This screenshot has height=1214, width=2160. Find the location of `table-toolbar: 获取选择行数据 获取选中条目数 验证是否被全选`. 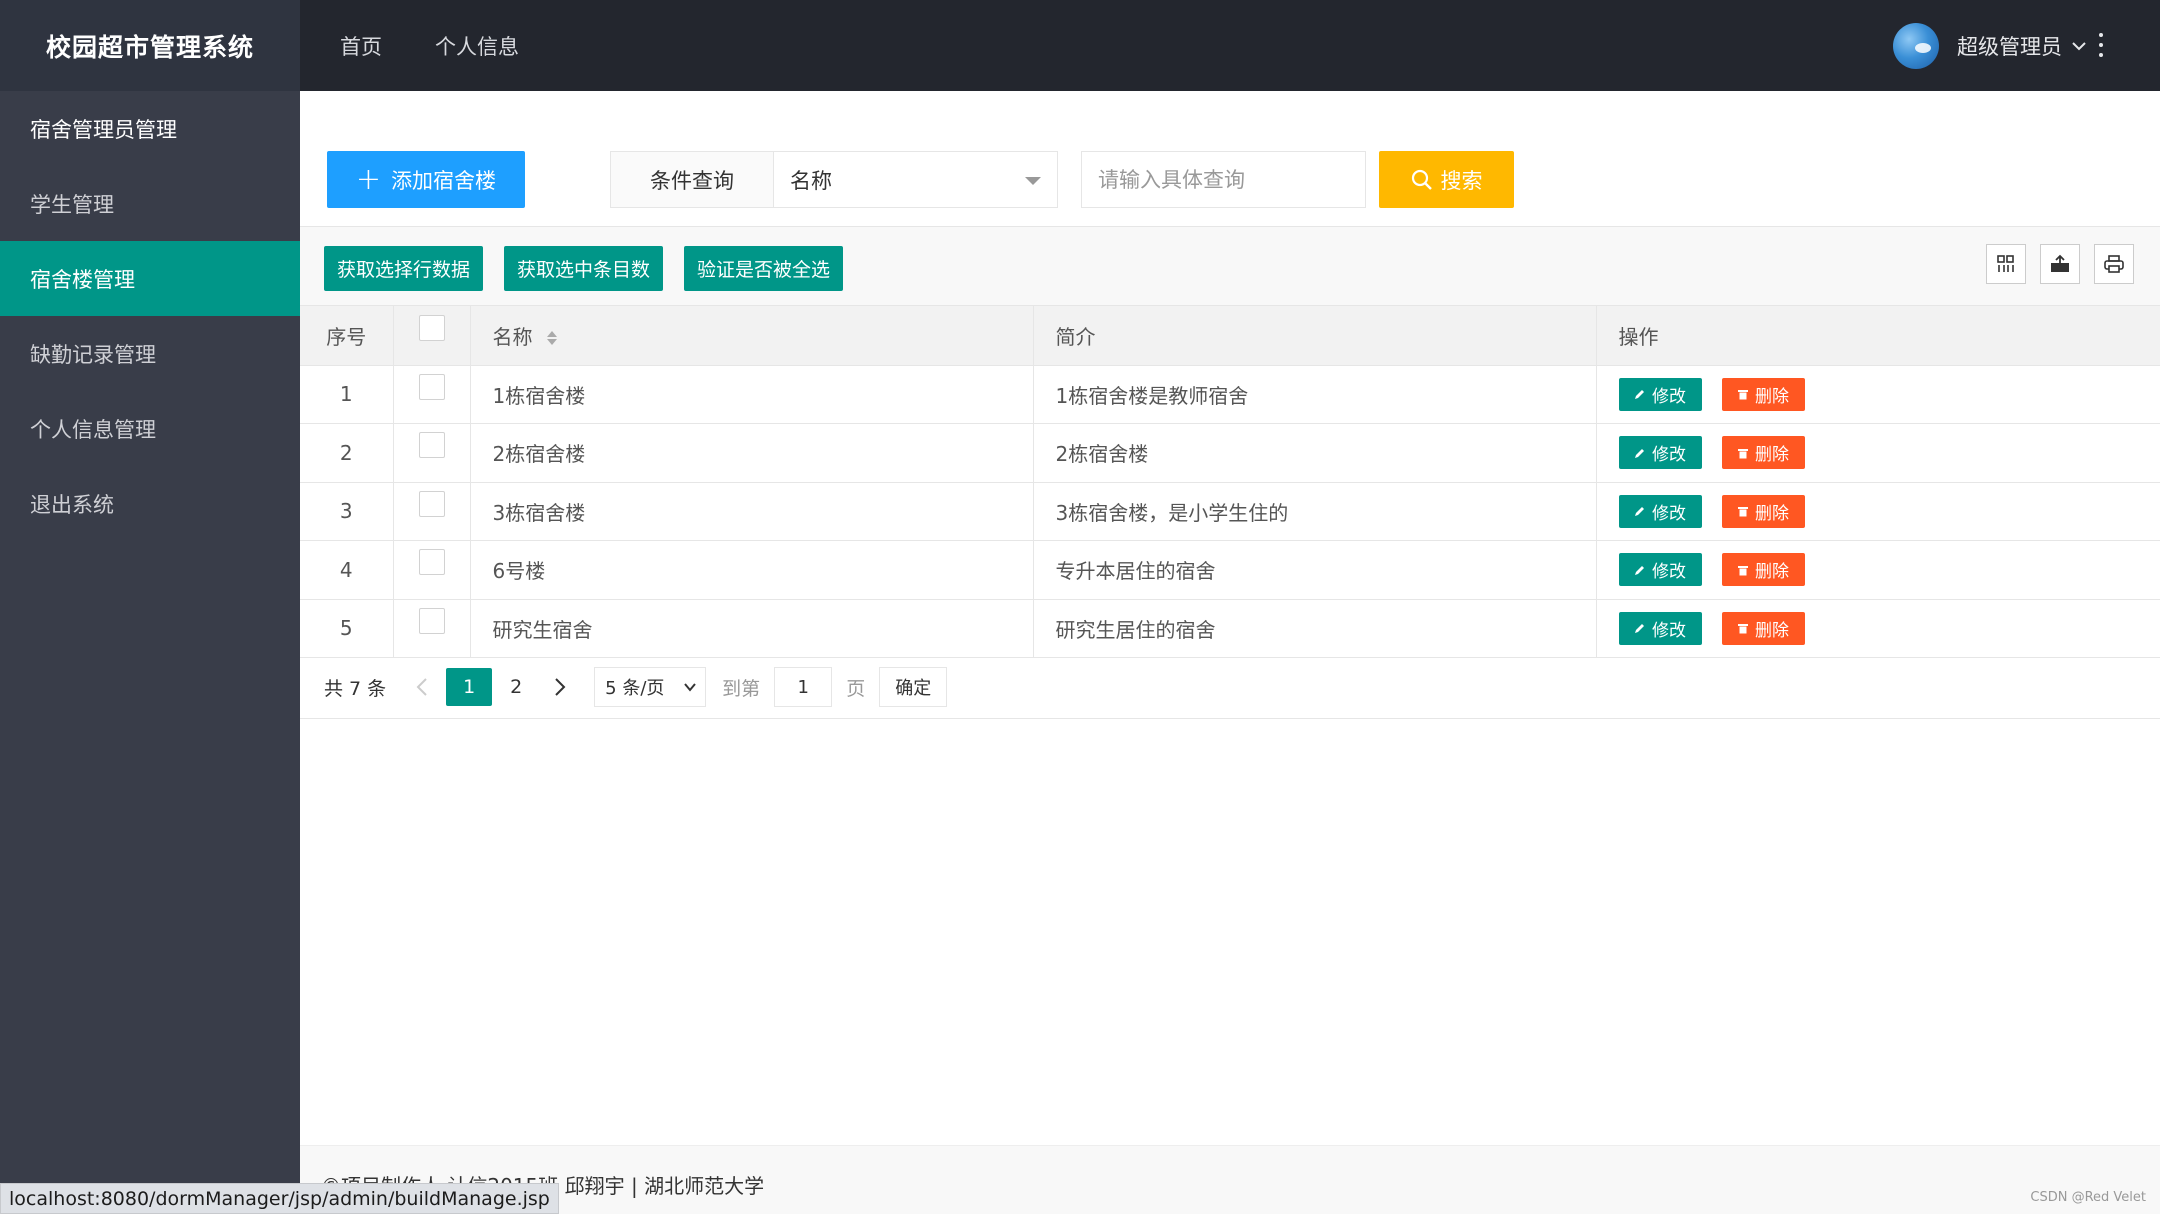

table-toolbar: 获取选择行数据 获取选中条目数 验证是否被全选 is located at coordinates (1230, 266).